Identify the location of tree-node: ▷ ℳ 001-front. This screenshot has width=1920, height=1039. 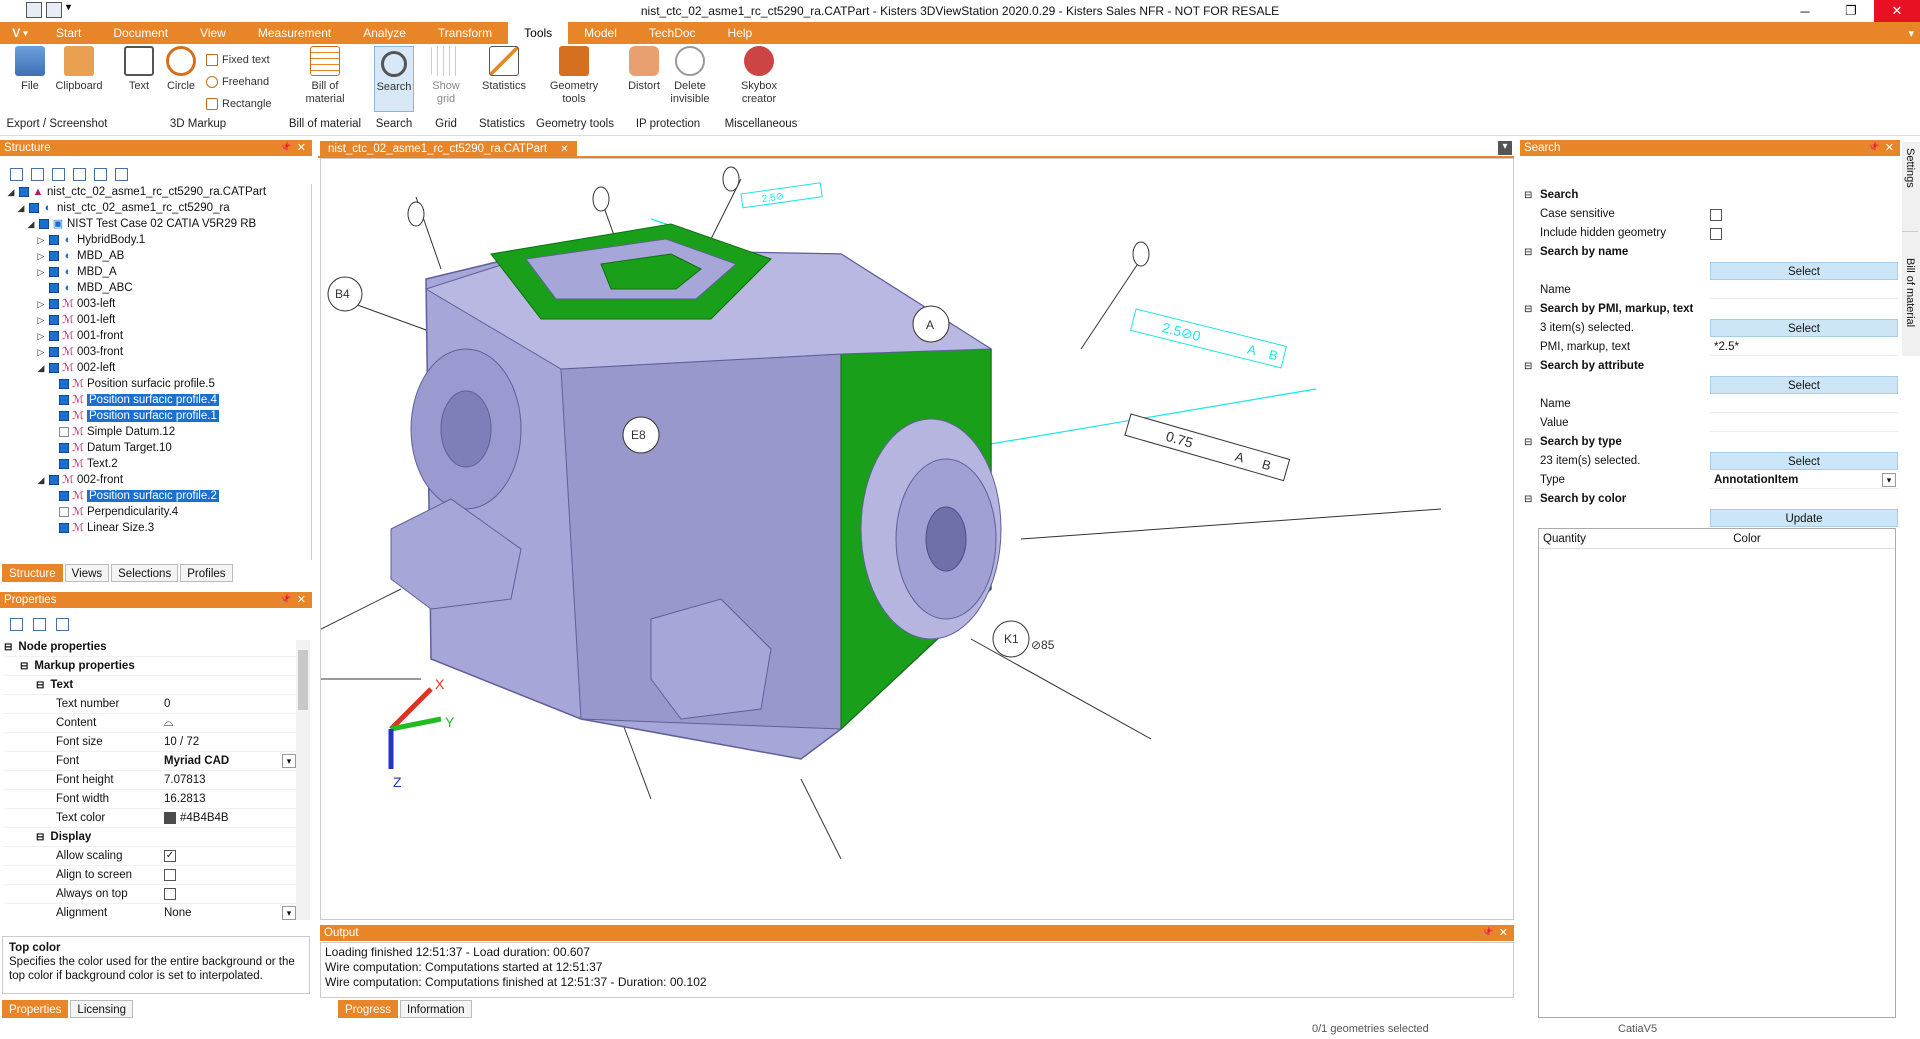
(155, 336).